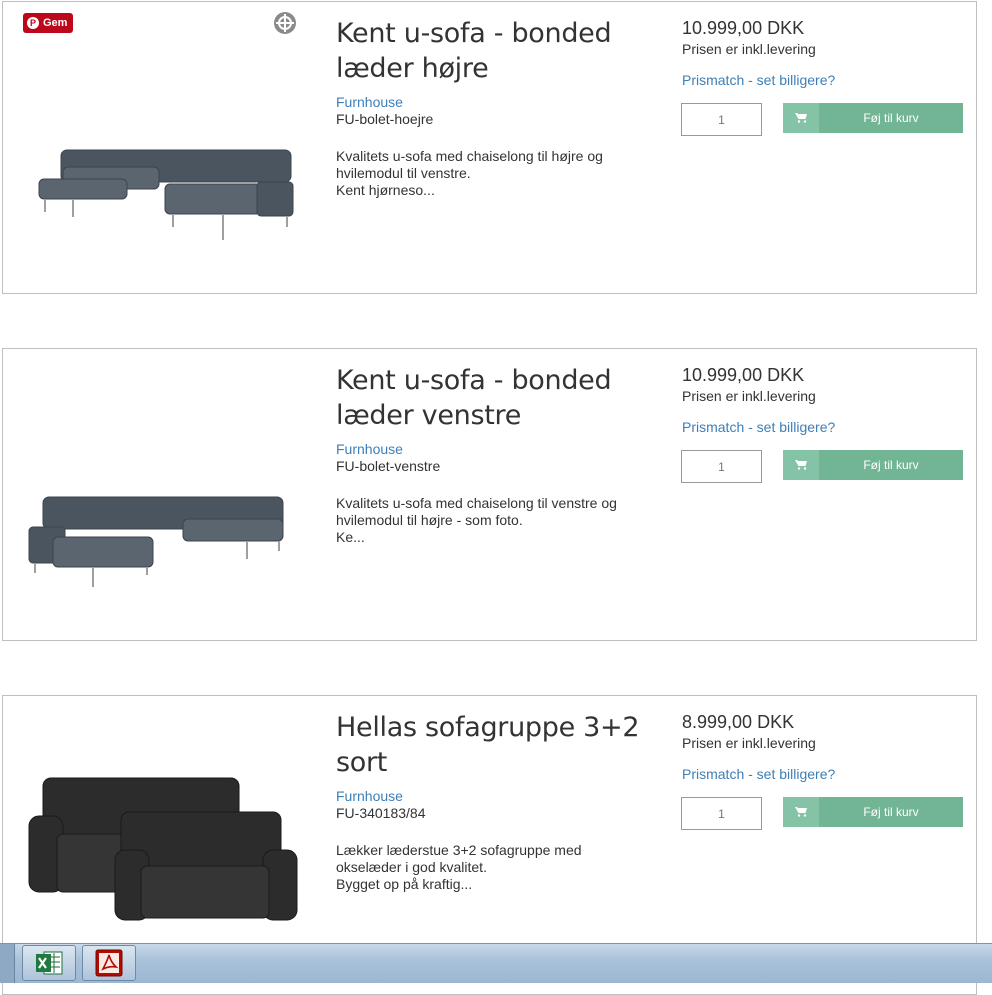 The width and height of the screenshot is (992, 995). I want to click on description-line: Lækker læderstue 3+2 sofagruppe med, so click(459, 850).